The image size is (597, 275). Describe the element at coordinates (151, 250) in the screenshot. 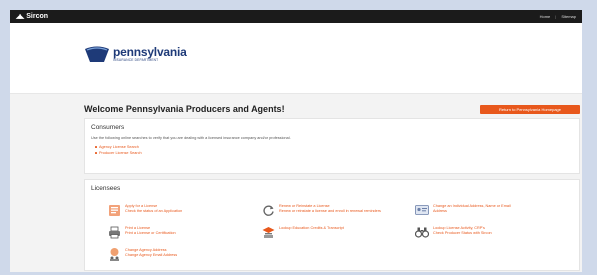

I see `tile-link: Change Agency Address` at that location.